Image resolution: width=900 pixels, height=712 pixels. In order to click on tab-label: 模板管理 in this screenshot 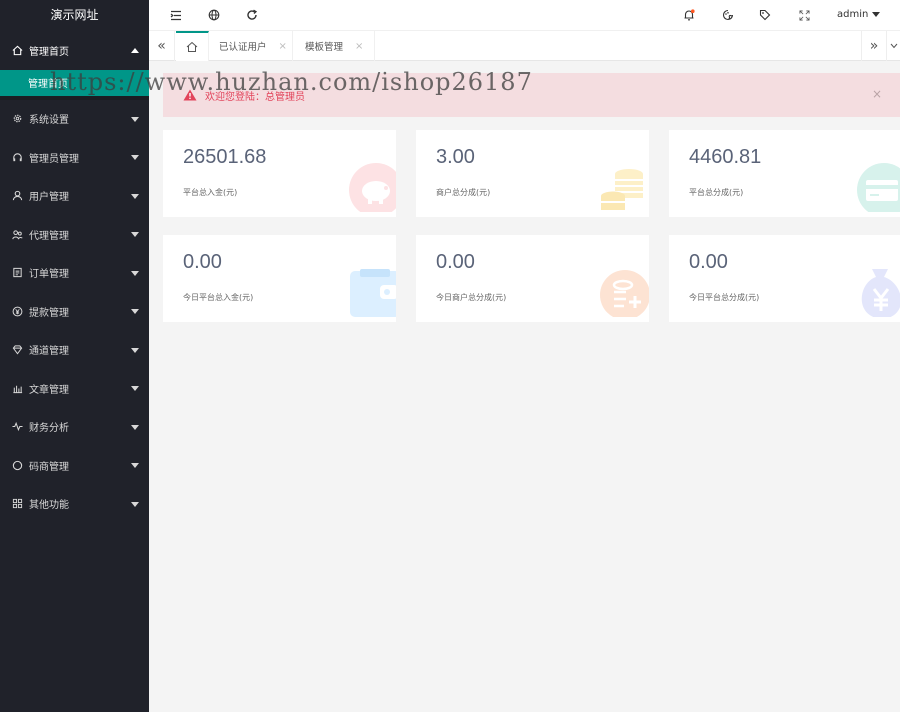, I will do `click(324, 47)`.